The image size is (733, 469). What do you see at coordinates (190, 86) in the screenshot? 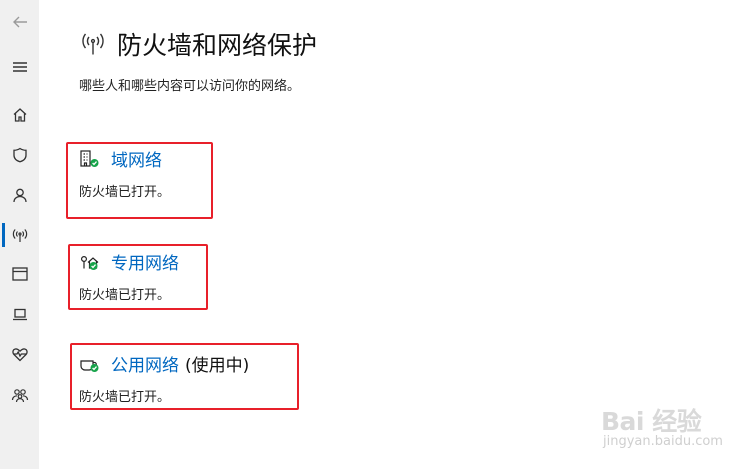
I see `page-subtitle: 哪些人和哪些内容可以访问你的网络。` at bounding box center [190, 86].